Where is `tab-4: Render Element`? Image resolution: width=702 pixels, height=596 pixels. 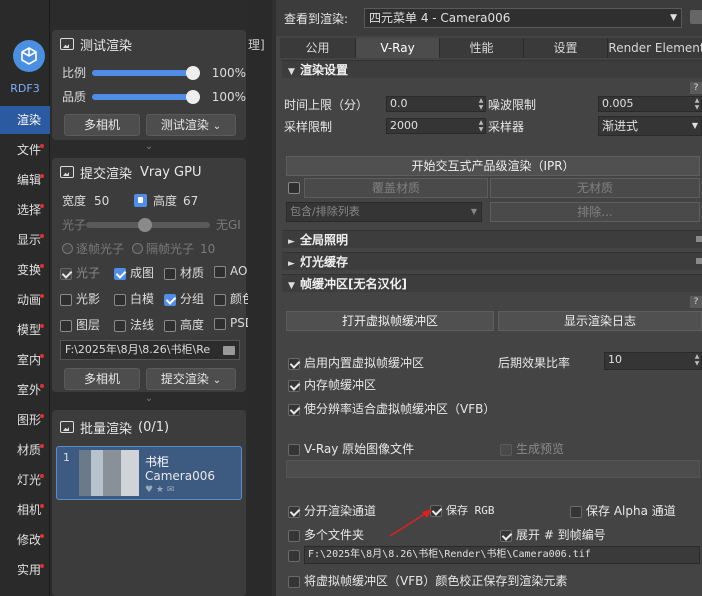 tab-4: Render Element is located at coordinates (655, 48).